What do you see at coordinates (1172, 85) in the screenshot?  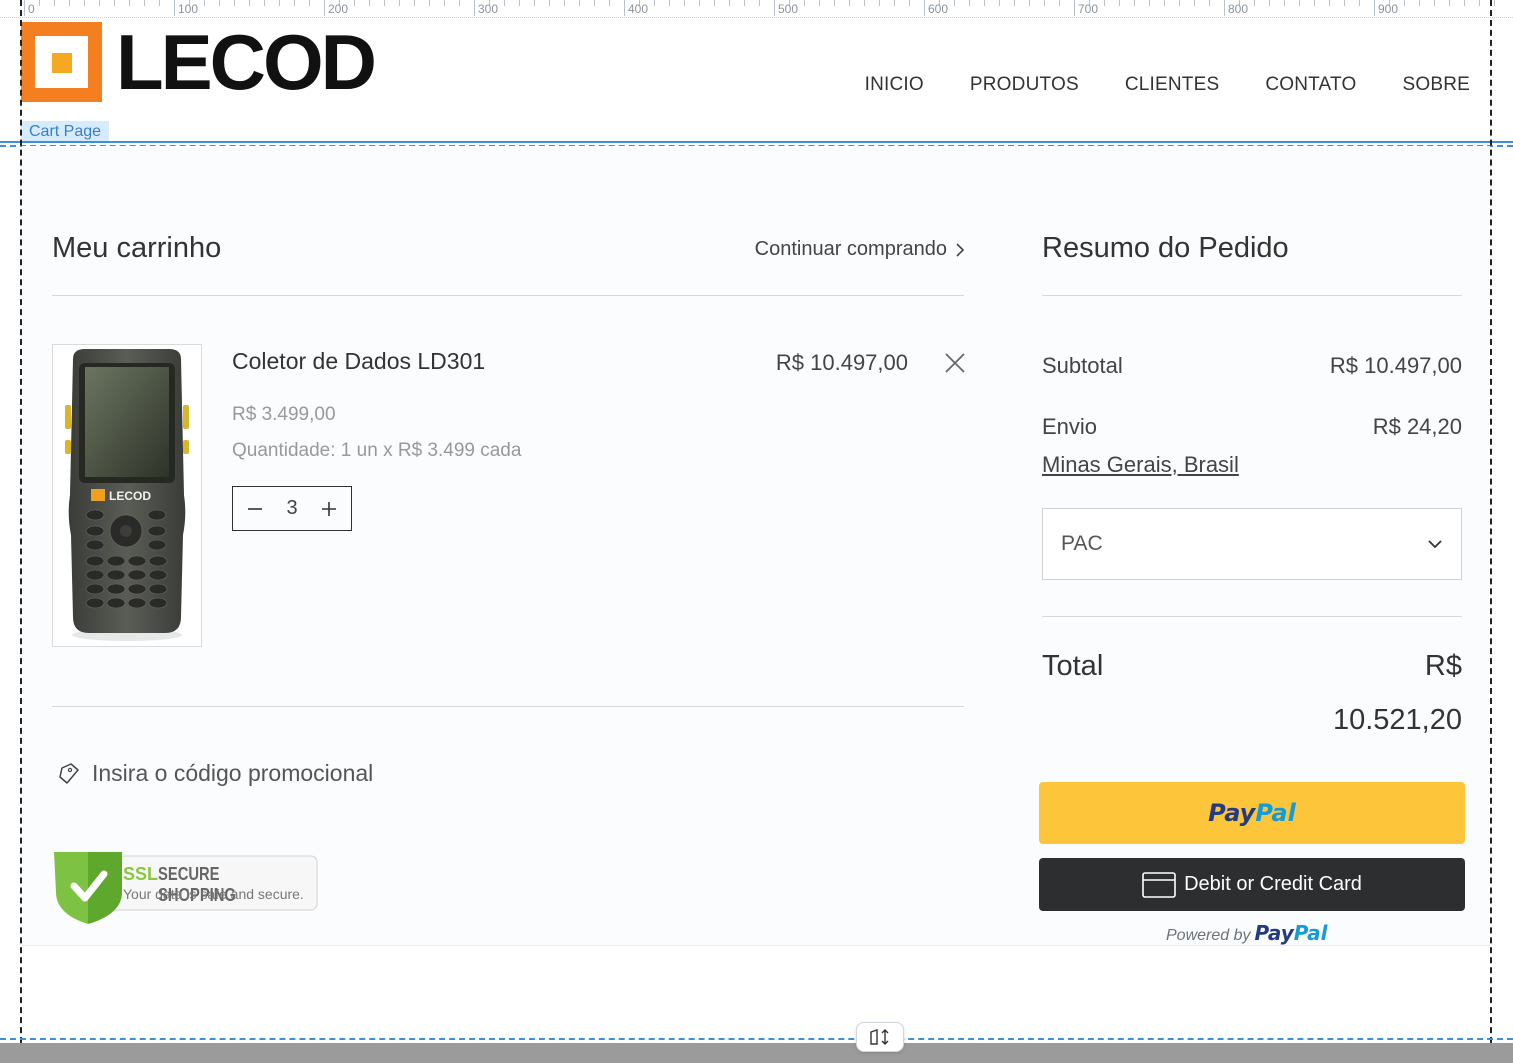 I see `nav-item-clientes: CLIENTES` at bounding box center [1172, 85].